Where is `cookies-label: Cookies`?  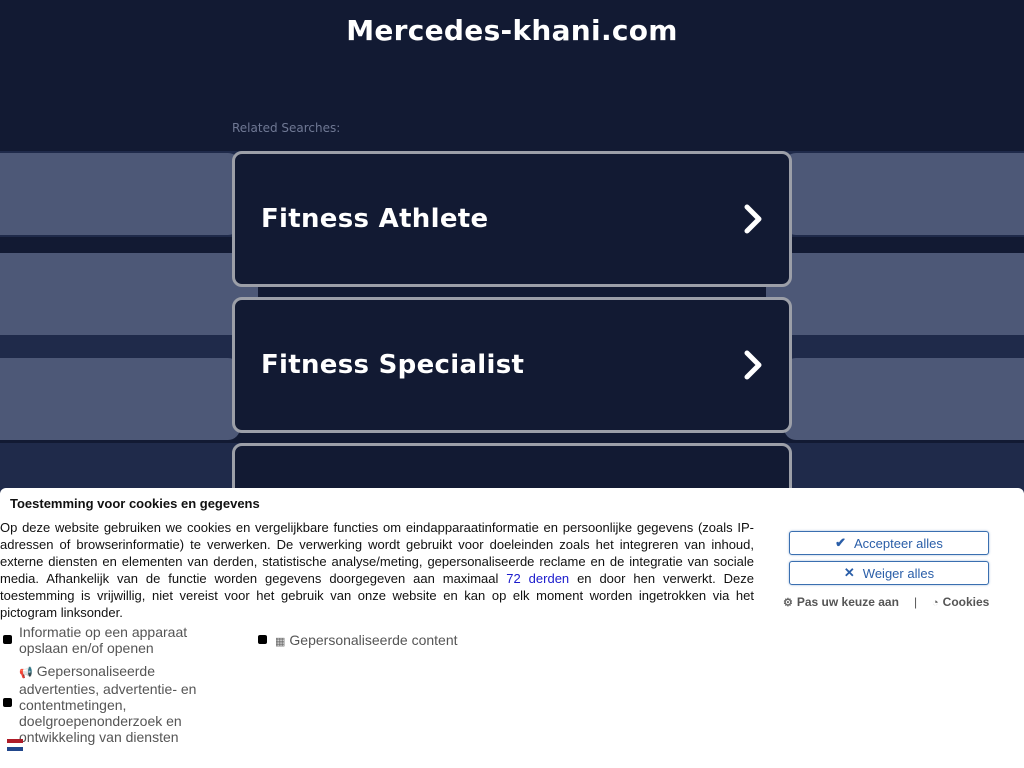
cookies-label: Cookies is located at coordinates (966, 602).